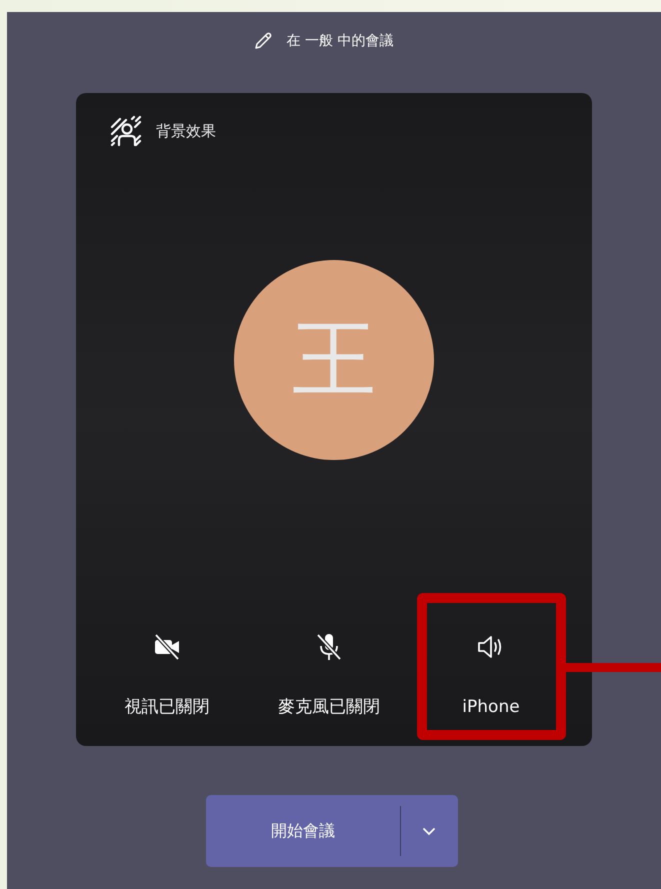 Image resolution: width=661 pixels, height=889 pixels. I want to click on meeting-title: 在 一般 中的會議, so click(340, 41).